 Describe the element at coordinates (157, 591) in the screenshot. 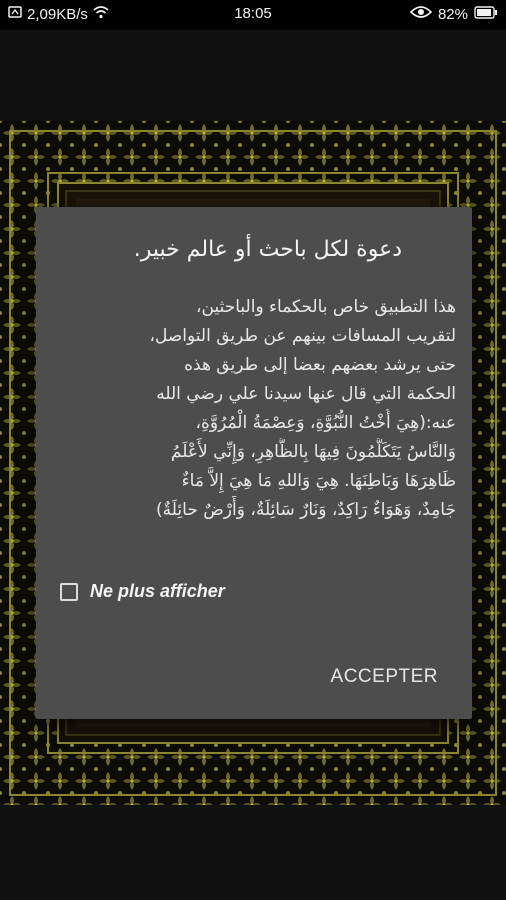

I see `dont-show-again-label: Ne plus afficher` at that location.